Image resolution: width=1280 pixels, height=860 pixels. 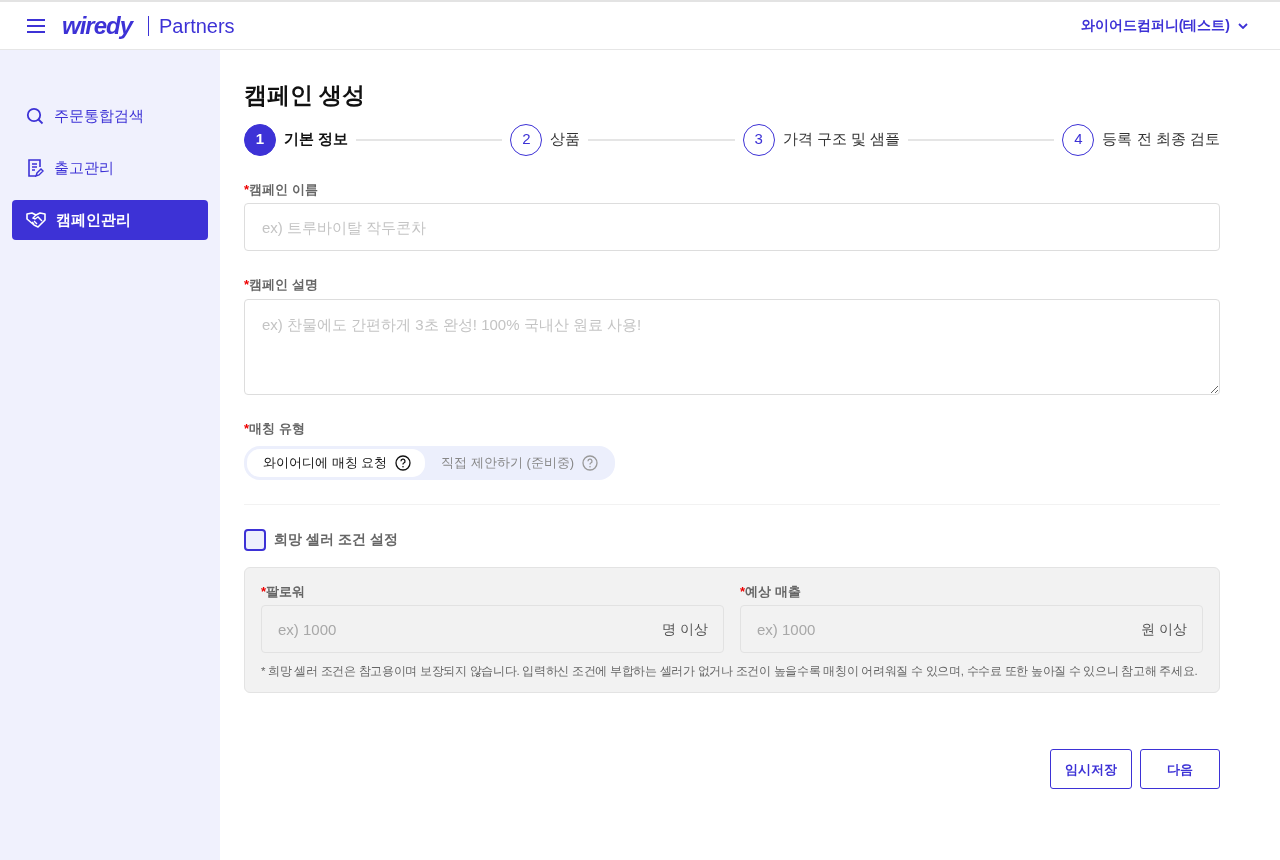 I want to click on step-label: 가격 구조 및 샘플, so click(x=841, y=139).